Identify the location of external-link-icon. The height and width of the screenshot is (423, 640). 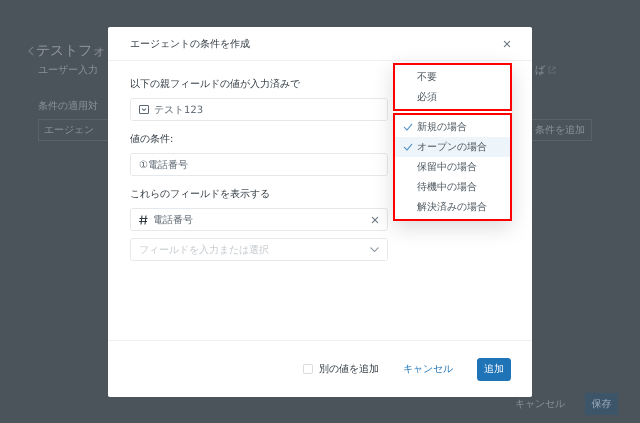
(552, 70).